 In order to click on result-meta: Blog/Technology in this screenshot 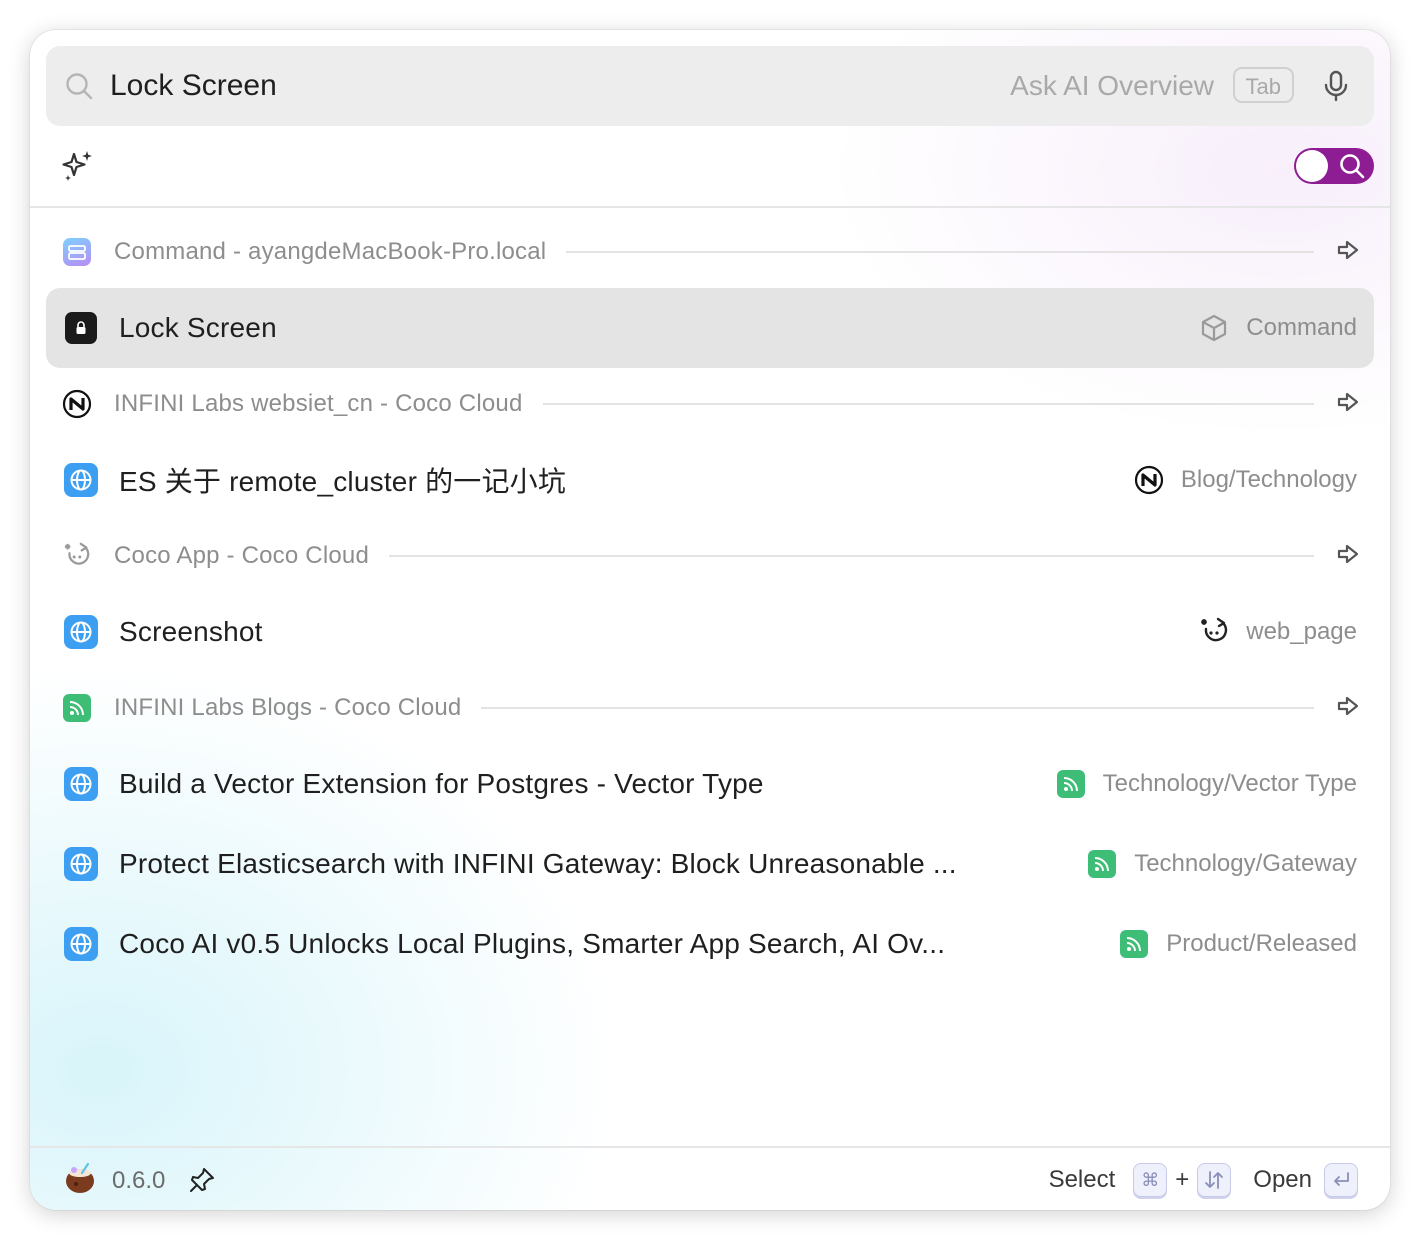, I will do `click(1245, 480)`.